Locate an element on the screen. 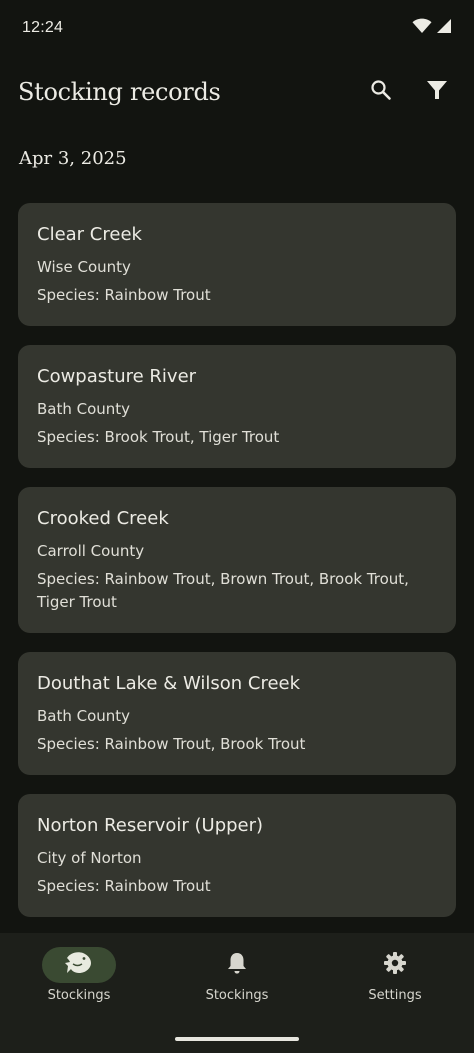  record-name: Crooked Creek is located at coordinates (103, 518).